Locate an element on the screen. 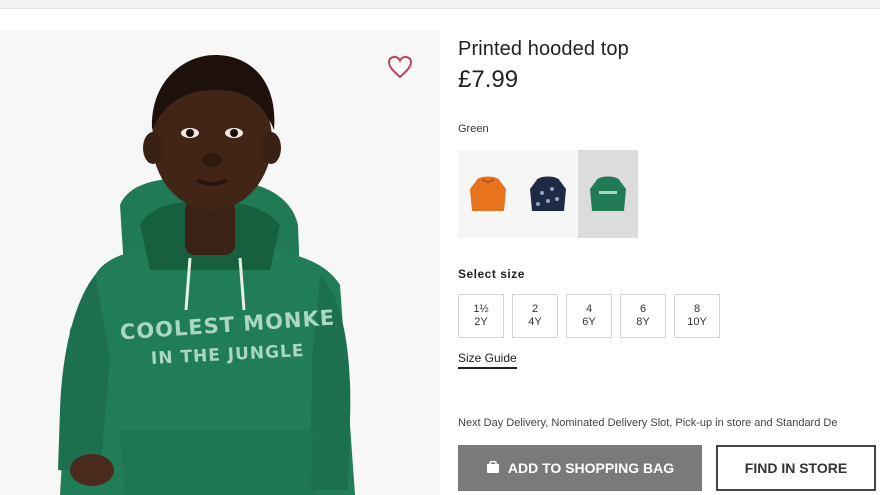 The width and height of the screenshot is (880, 495). product-price: £7.99 is located at coordinates (488, 79).